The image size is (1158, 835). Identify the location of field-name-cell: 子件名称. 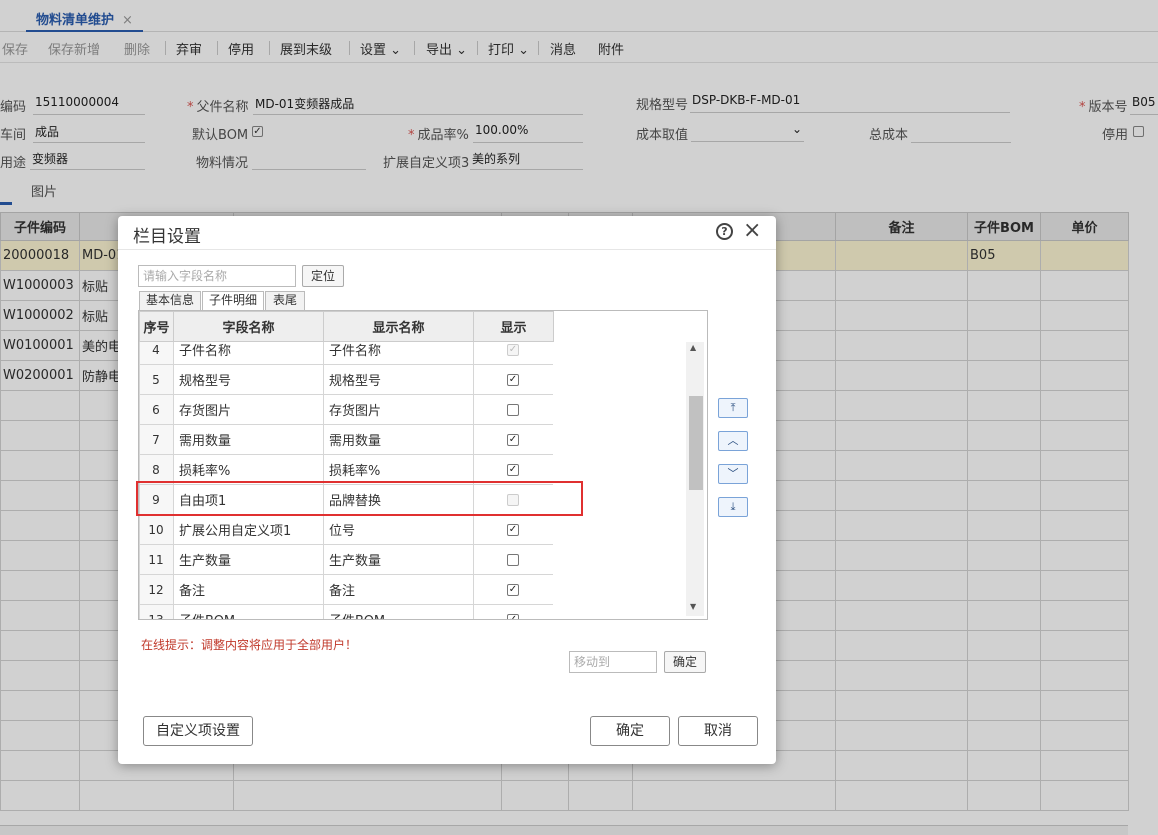
(248, 353).